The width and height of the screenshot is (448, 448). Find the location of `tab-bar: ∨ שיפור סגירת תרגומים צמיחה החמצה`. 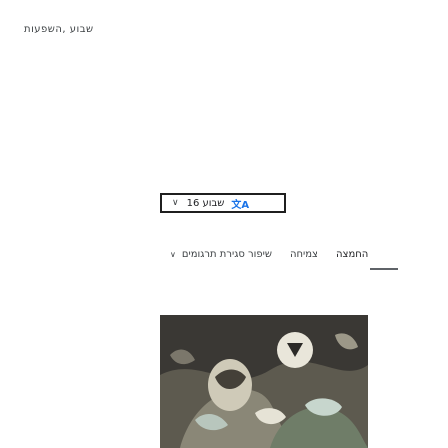

tab-bar: ∨ שיפור סגירת תרגומים צמיחה החמצה is located at coordinates (269, 254).